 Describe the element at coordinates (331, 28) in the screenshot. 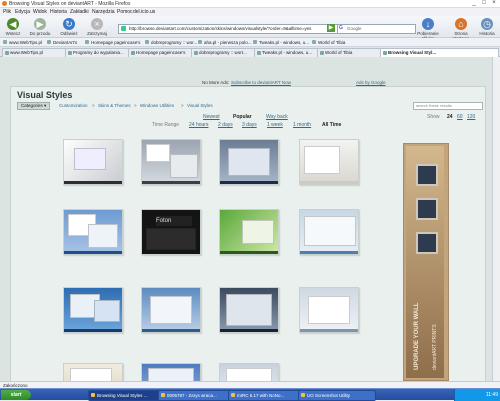

I see `go-button: ▶` at that location.